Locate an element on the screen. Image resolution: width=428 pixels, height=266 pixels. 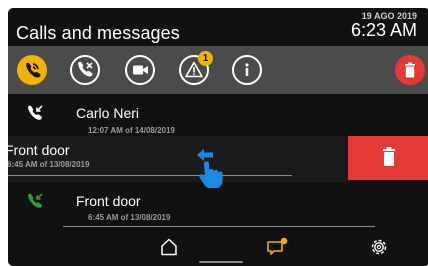
home-button is located at coordinates (169, 247).